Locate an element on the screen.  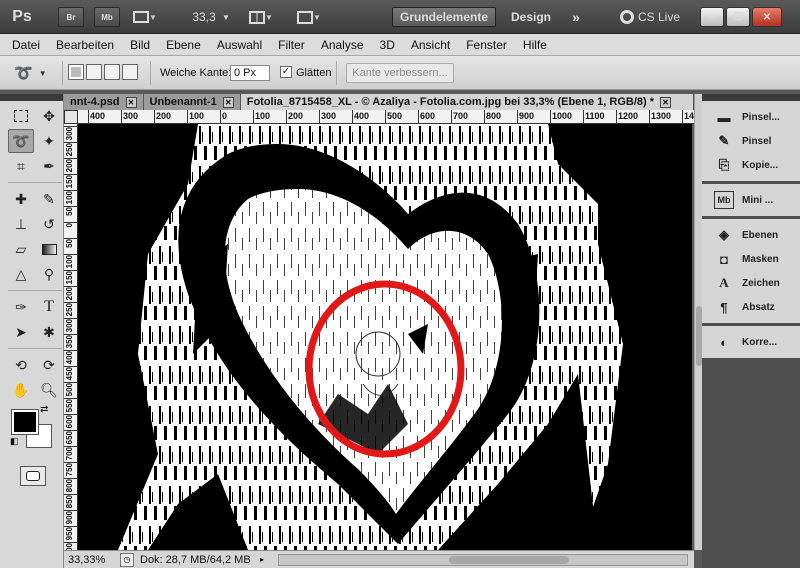
panel-brush: ✎ Pinsel is located at coordinates (751, 141).